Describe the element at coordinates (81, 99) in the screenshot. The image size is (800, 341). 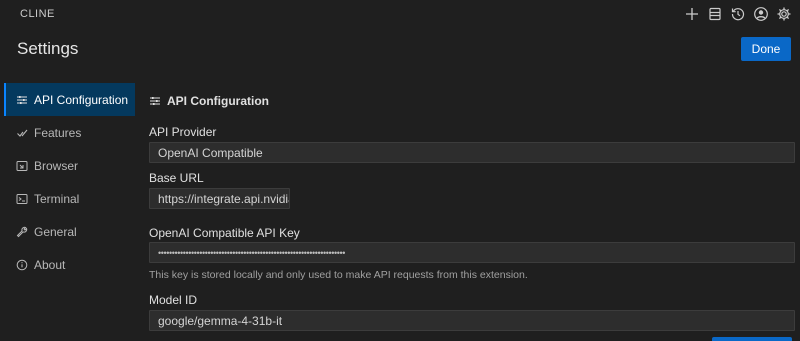
I see `sidebar-item-label: API Configuration` at that location.